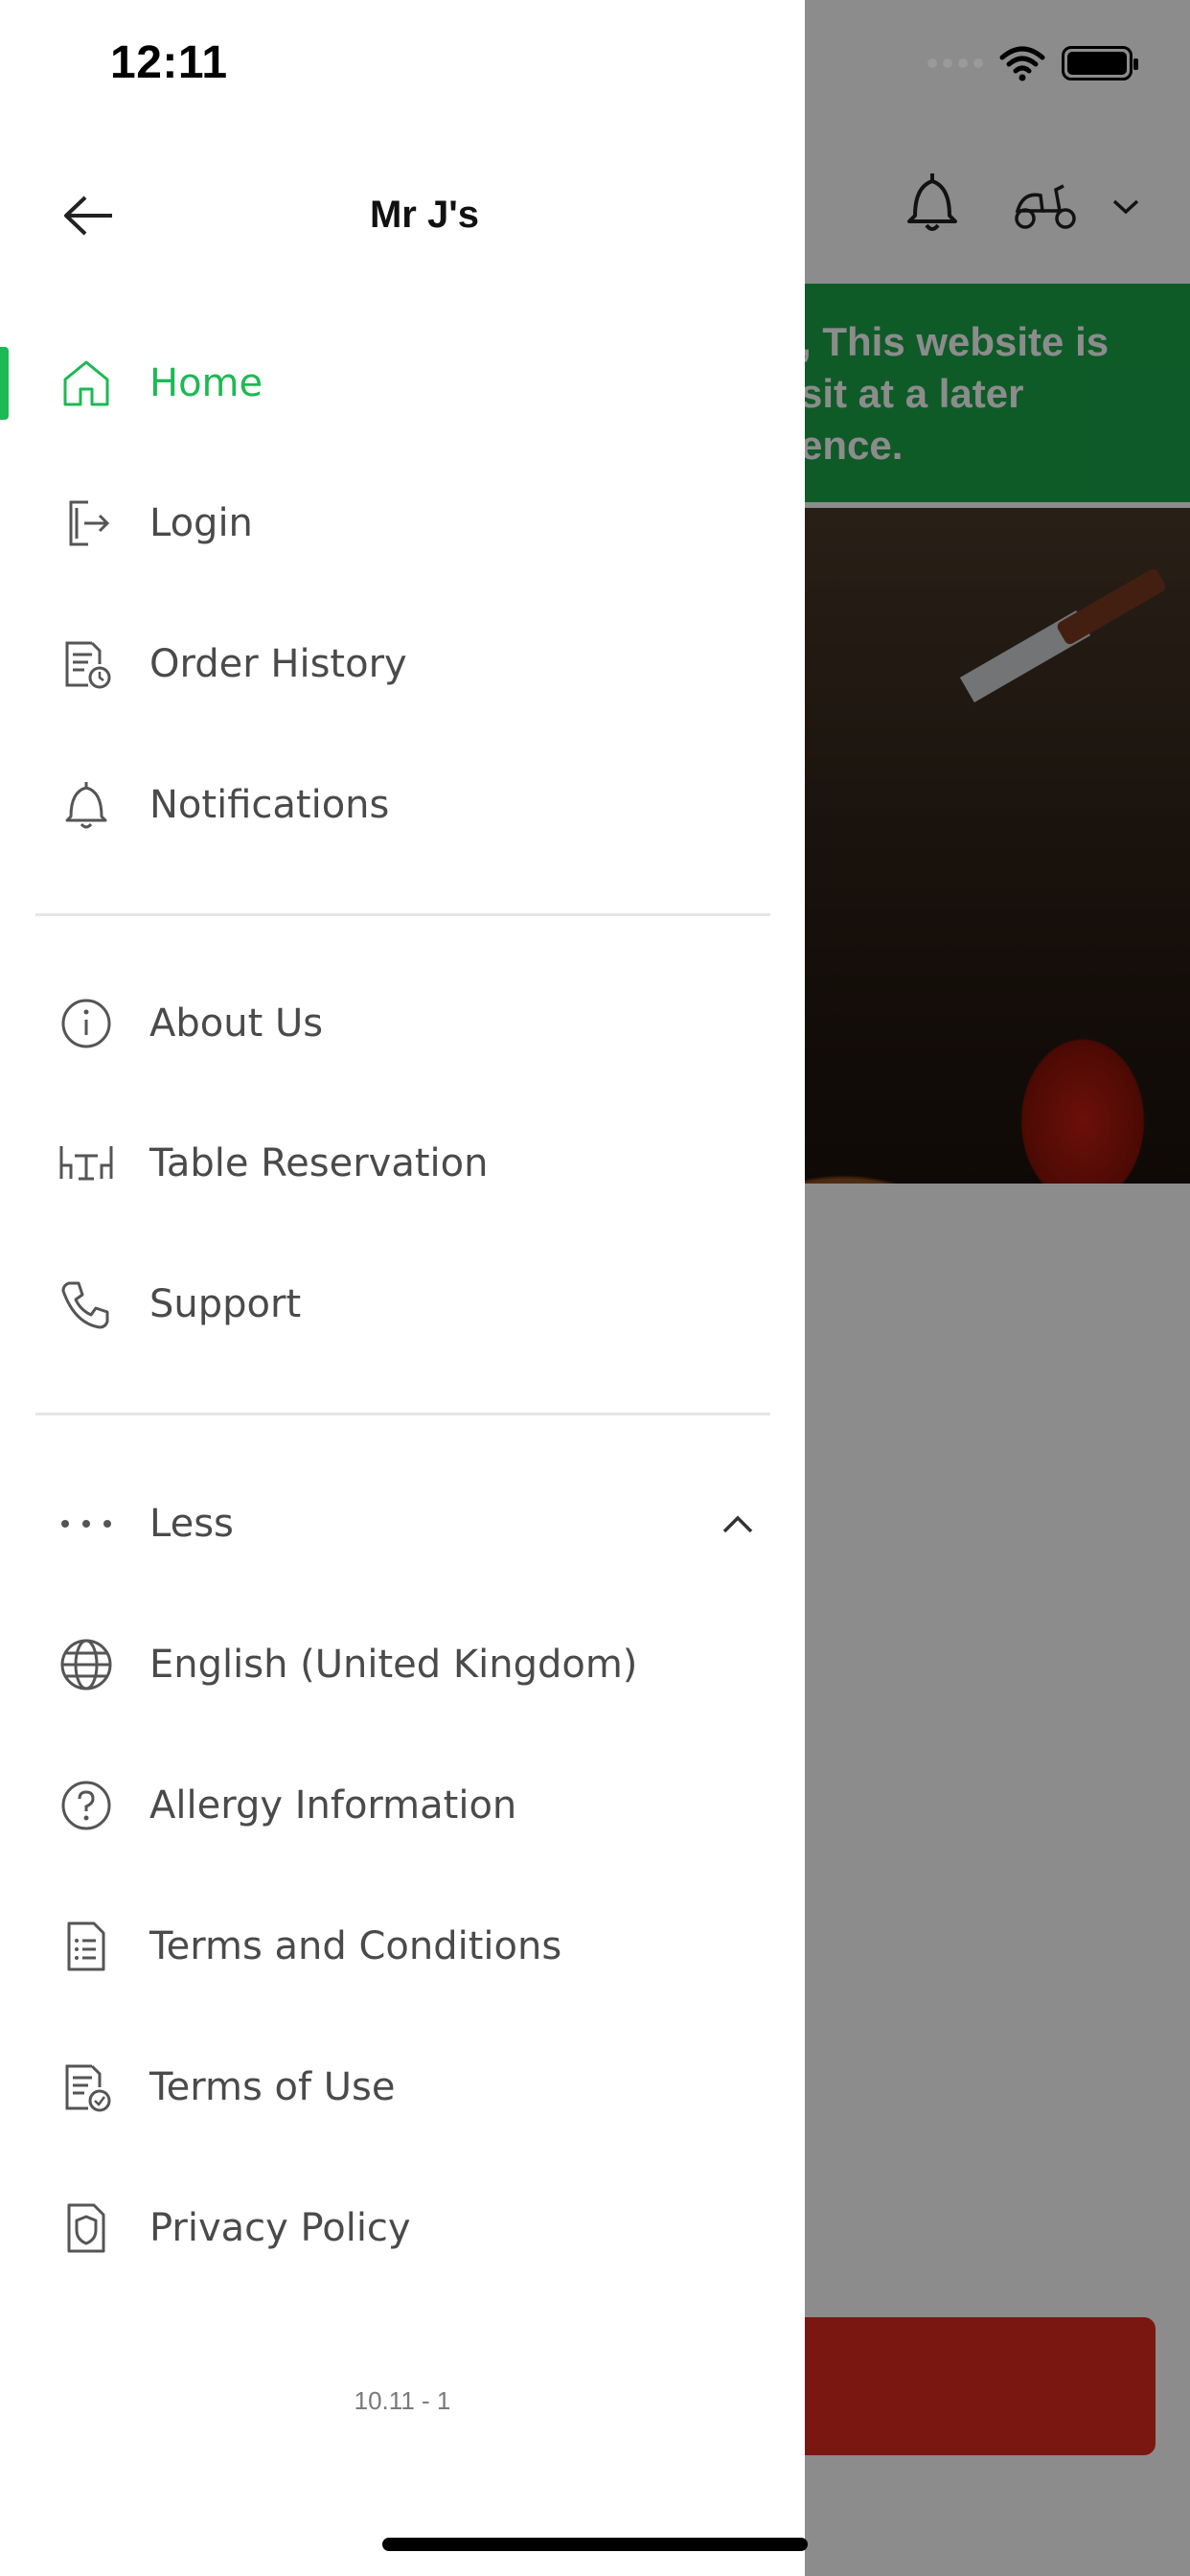  What do you see at coordinates (87, 1947) in the screenshot?
I see `document-list-icon` at bounding box center [87, 1947].